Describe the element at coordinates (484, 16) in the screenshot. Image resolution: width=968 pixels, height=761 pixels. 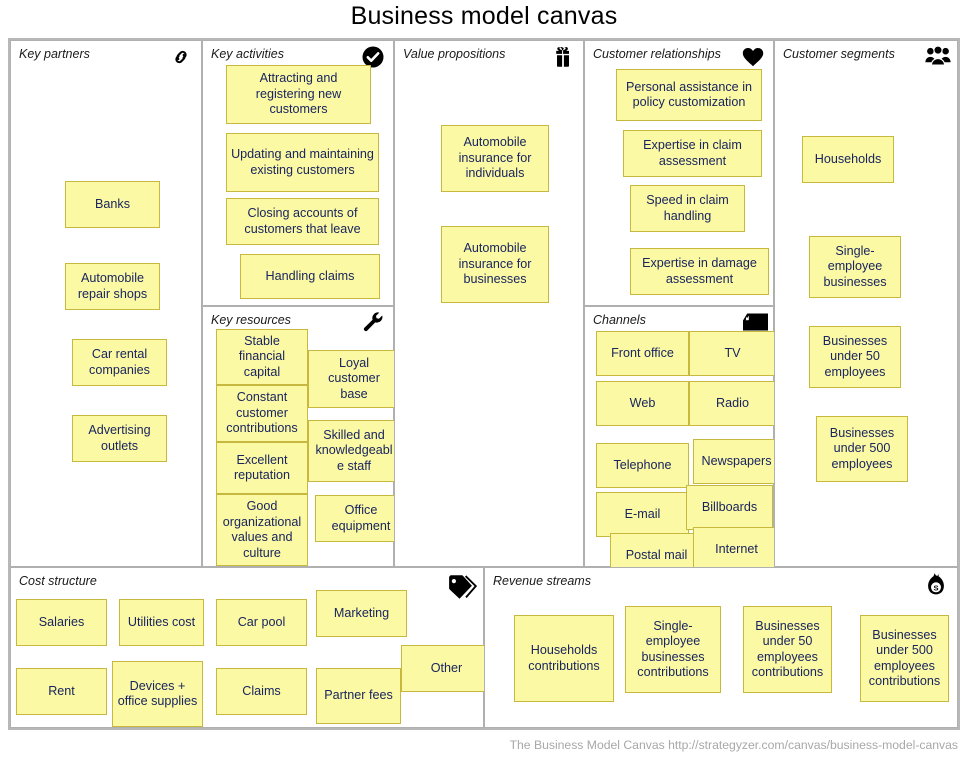
I see `page-title: Business model canvas` at that location.